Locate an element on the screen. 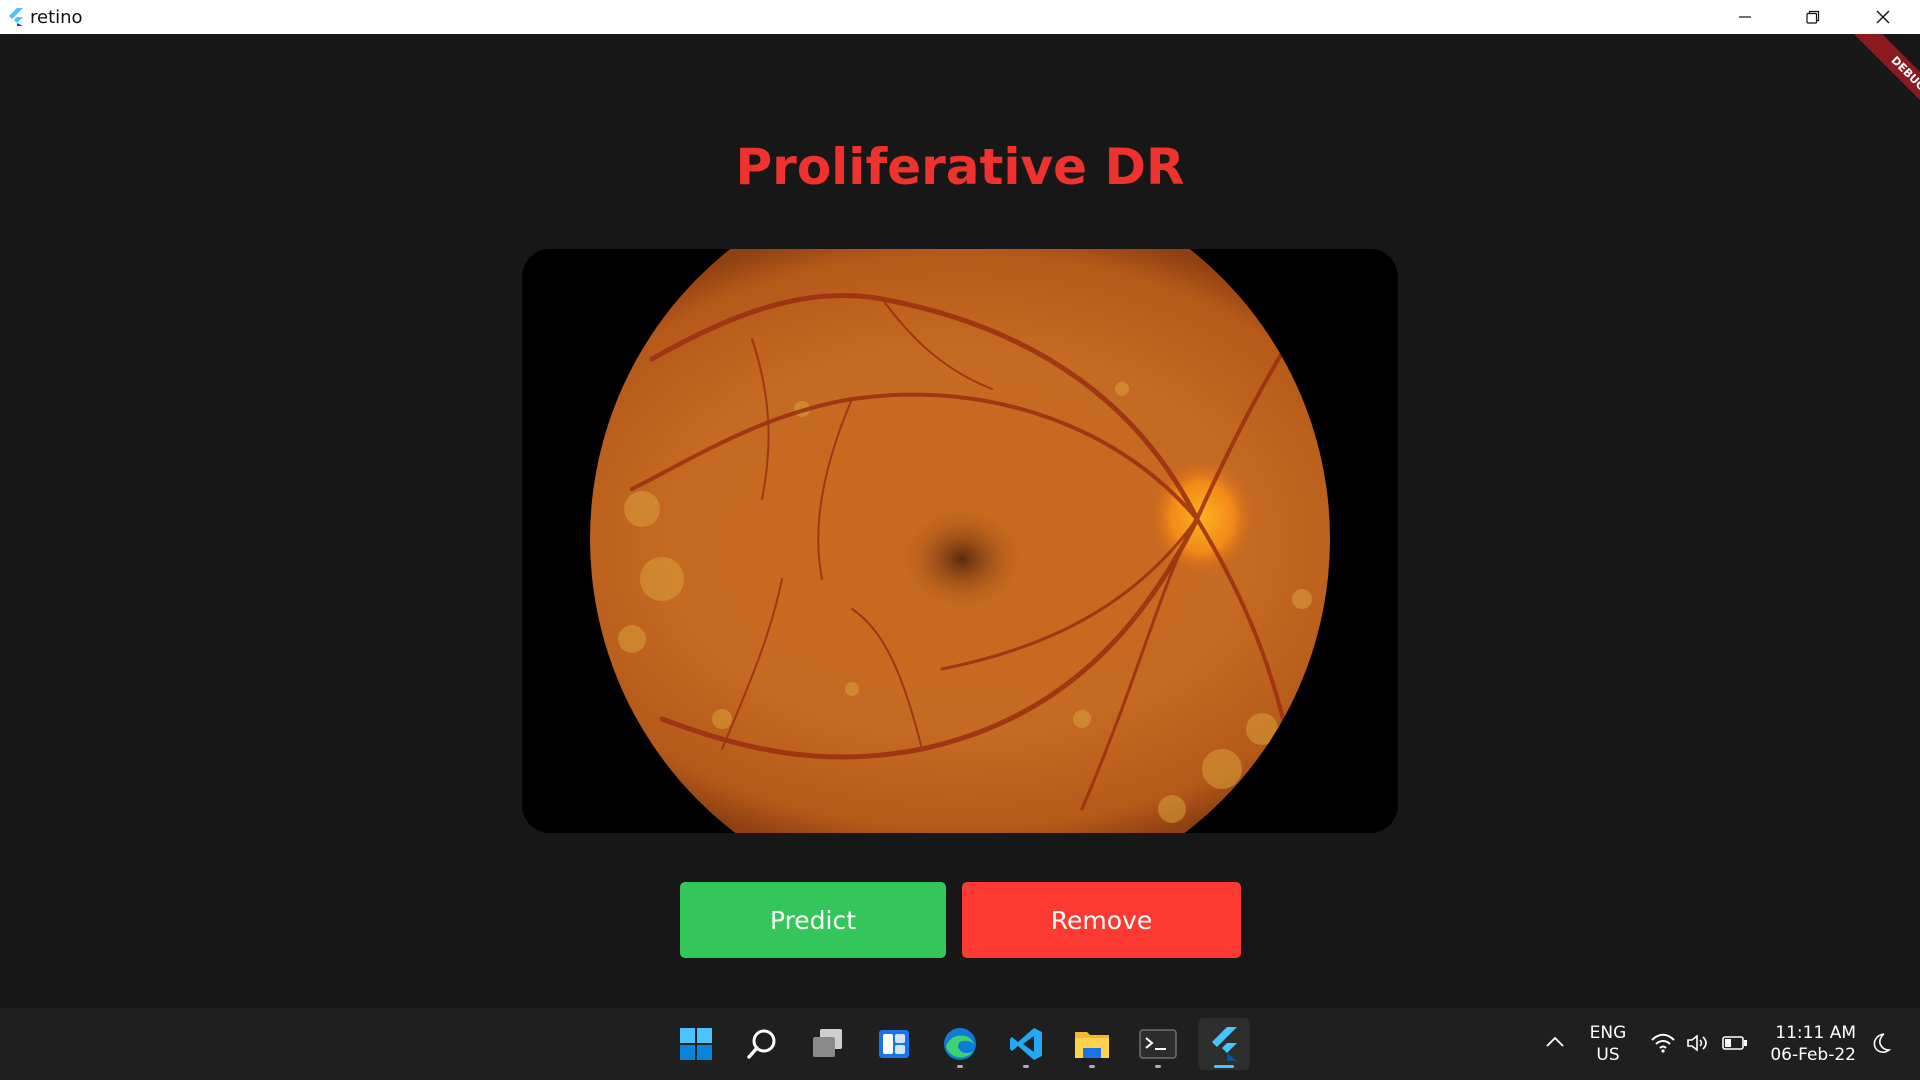 This screenshot has height=1080, width=1920. edge-icon is located at coordinates (960, 1044).